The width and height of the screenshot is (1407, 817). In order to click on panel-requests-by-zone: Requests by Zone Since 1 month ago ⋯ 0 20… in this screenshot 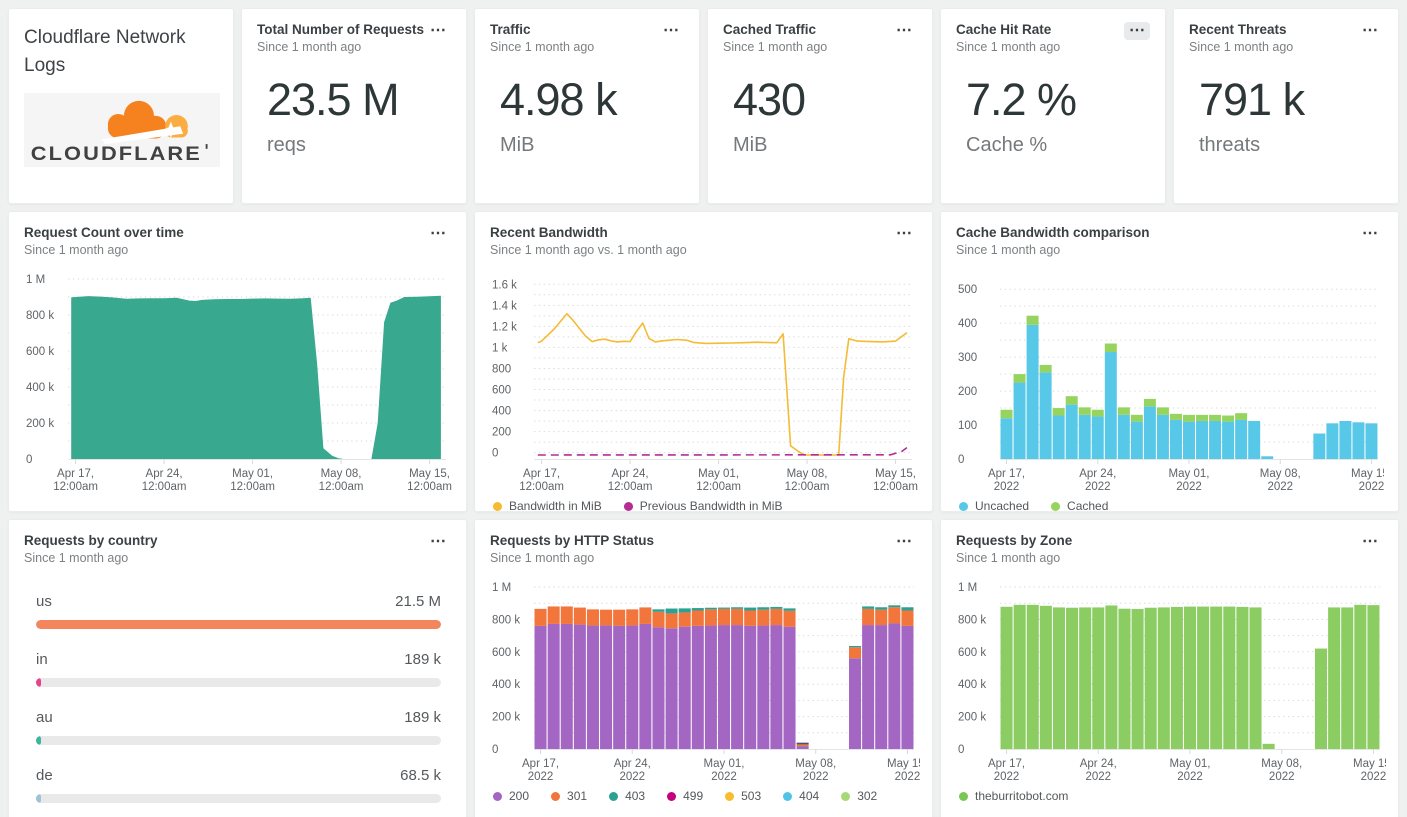, I will do `click(1169, 668)`.